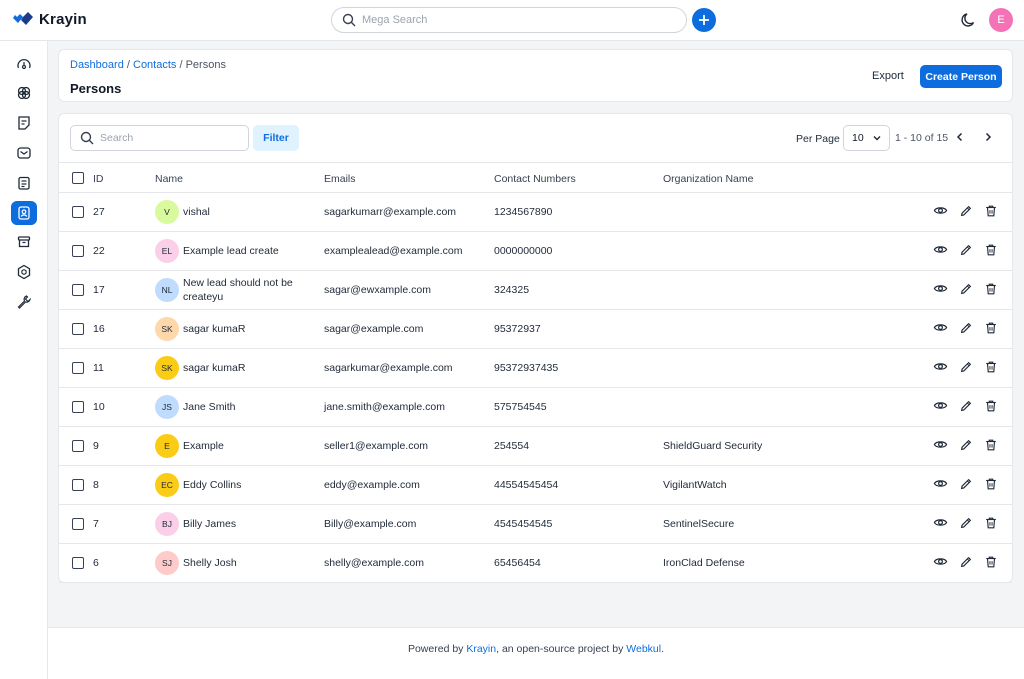  I want to click on column-contact-numbers: Contact Numbers, so click(535, 179).